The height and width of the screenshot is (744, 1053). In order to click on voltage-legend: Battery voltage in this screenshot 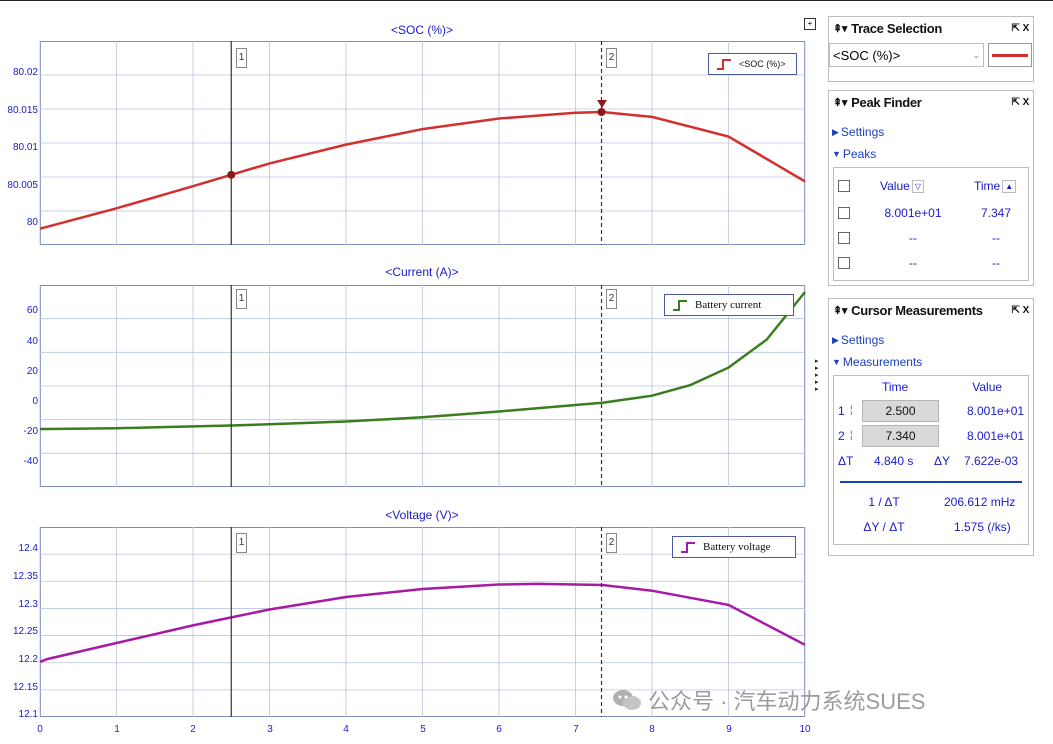, I will do `click(734, 547)`.